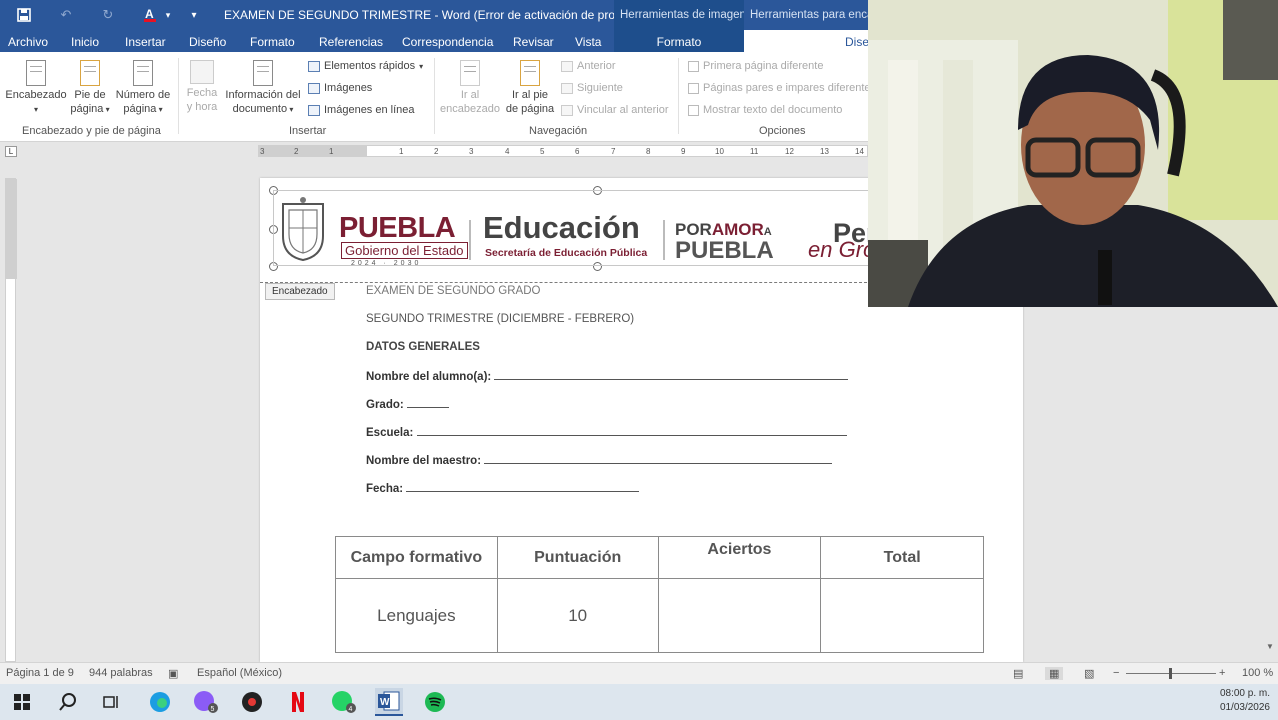  I want to click on pie-pagina-button: Pie de página ▾, so click(90, 88).